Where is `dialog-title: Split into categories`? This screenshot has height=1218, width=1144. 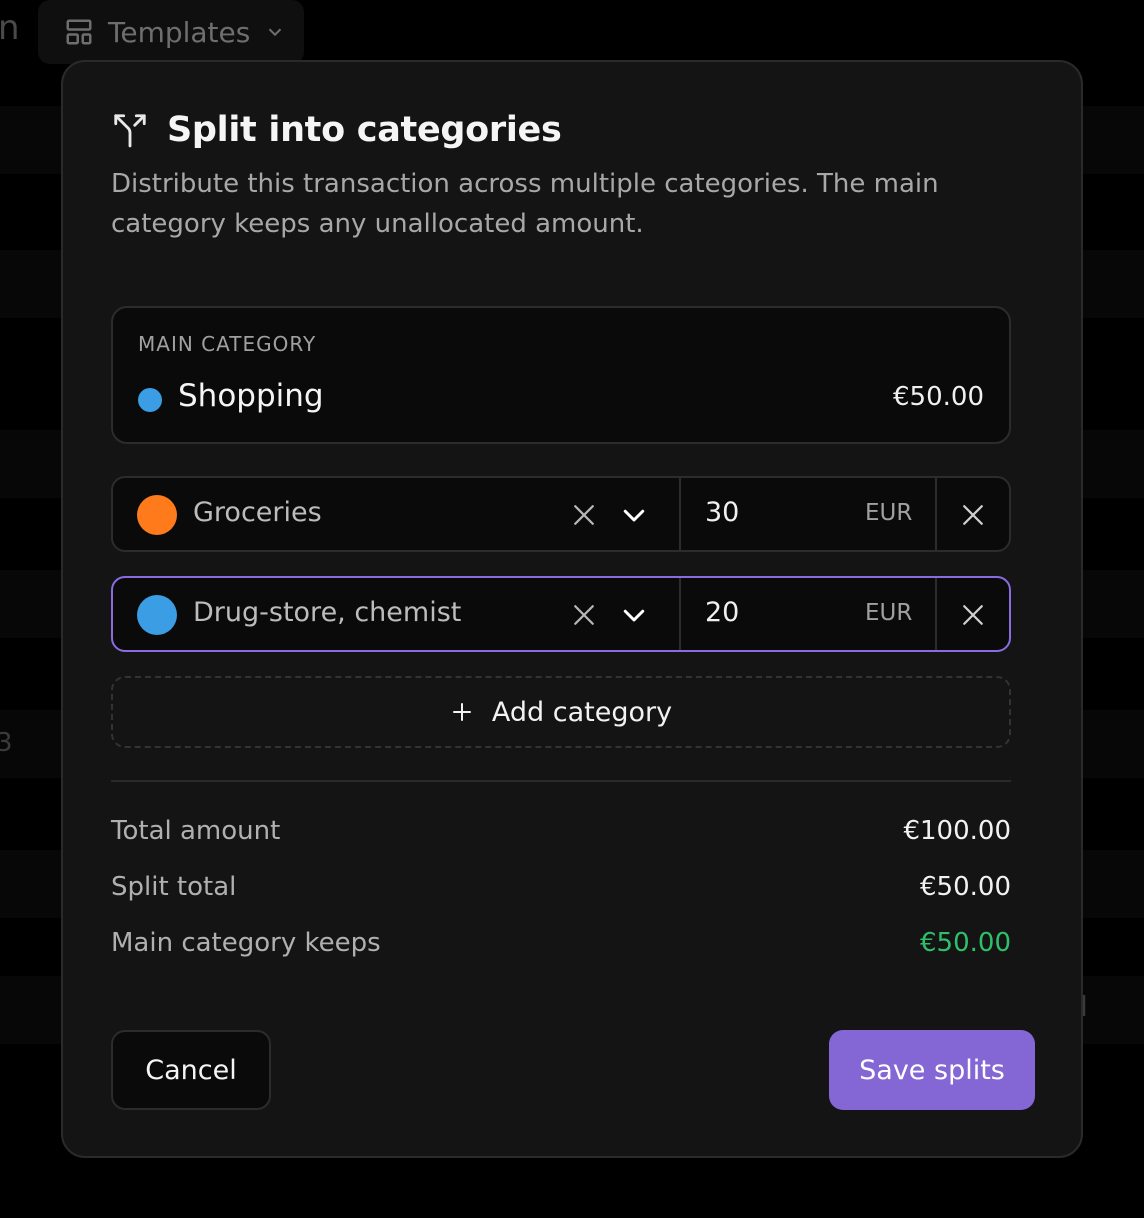
dialog-title: Split into categories is located at coordinates (364, 130).